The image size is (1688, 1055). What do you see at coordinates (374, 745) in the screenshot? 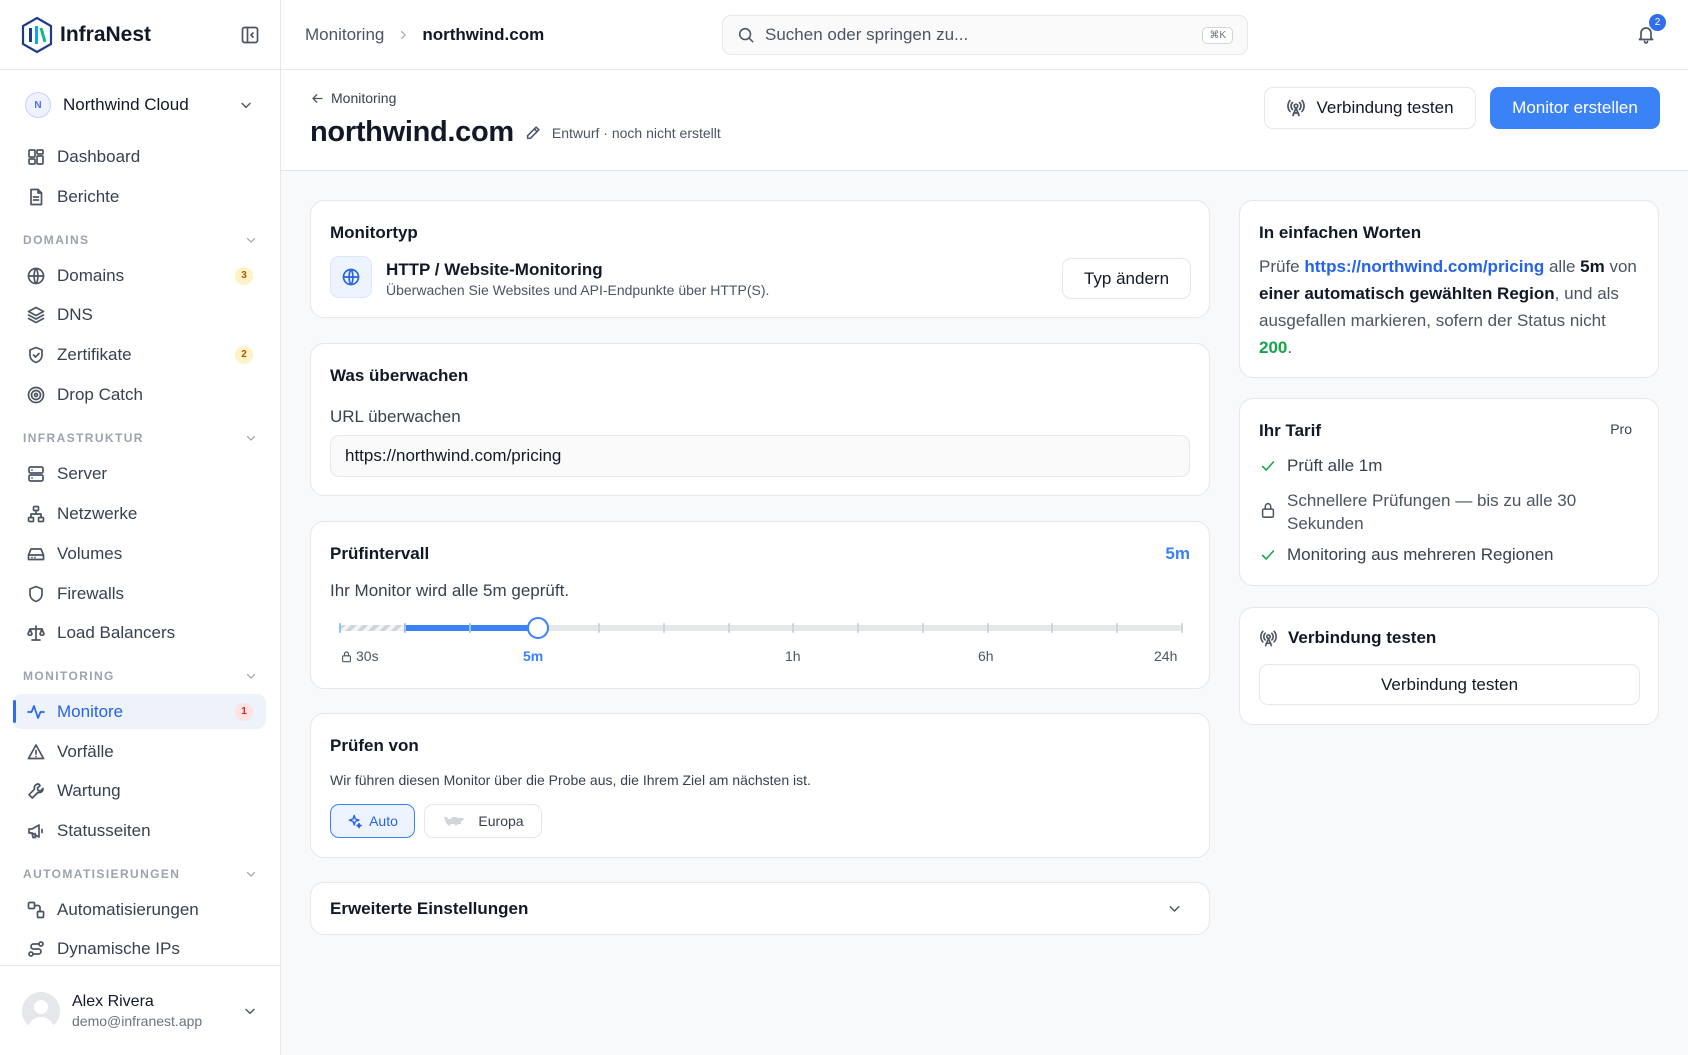
I see `card-title: Prüfen von` at bounding box center [374, 745].